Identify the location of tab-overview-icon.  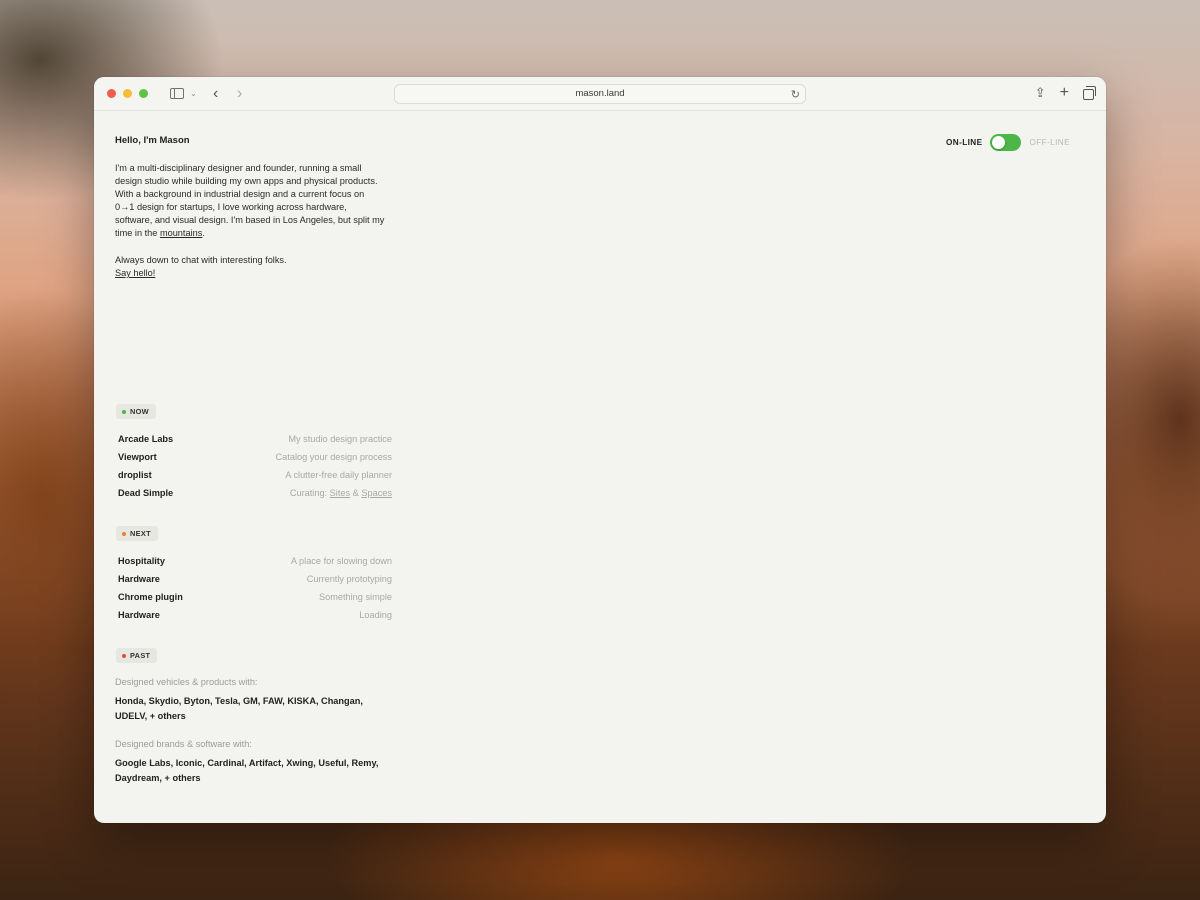
(1089, 92).